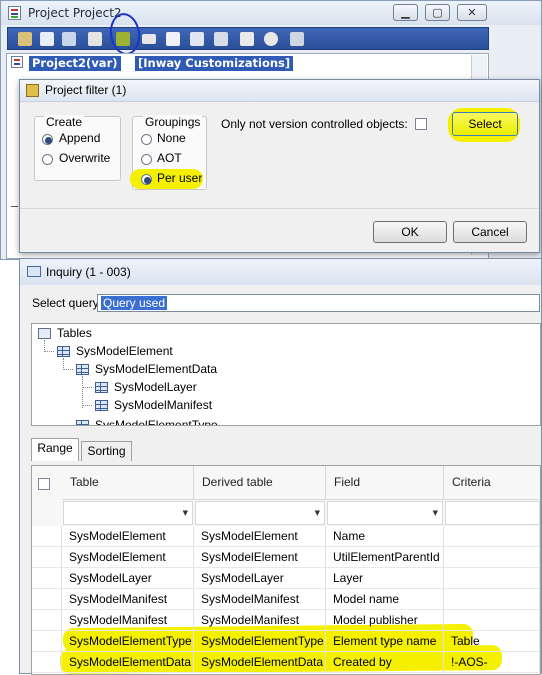  I want to click on overwrite-radio, so click(47, 159).